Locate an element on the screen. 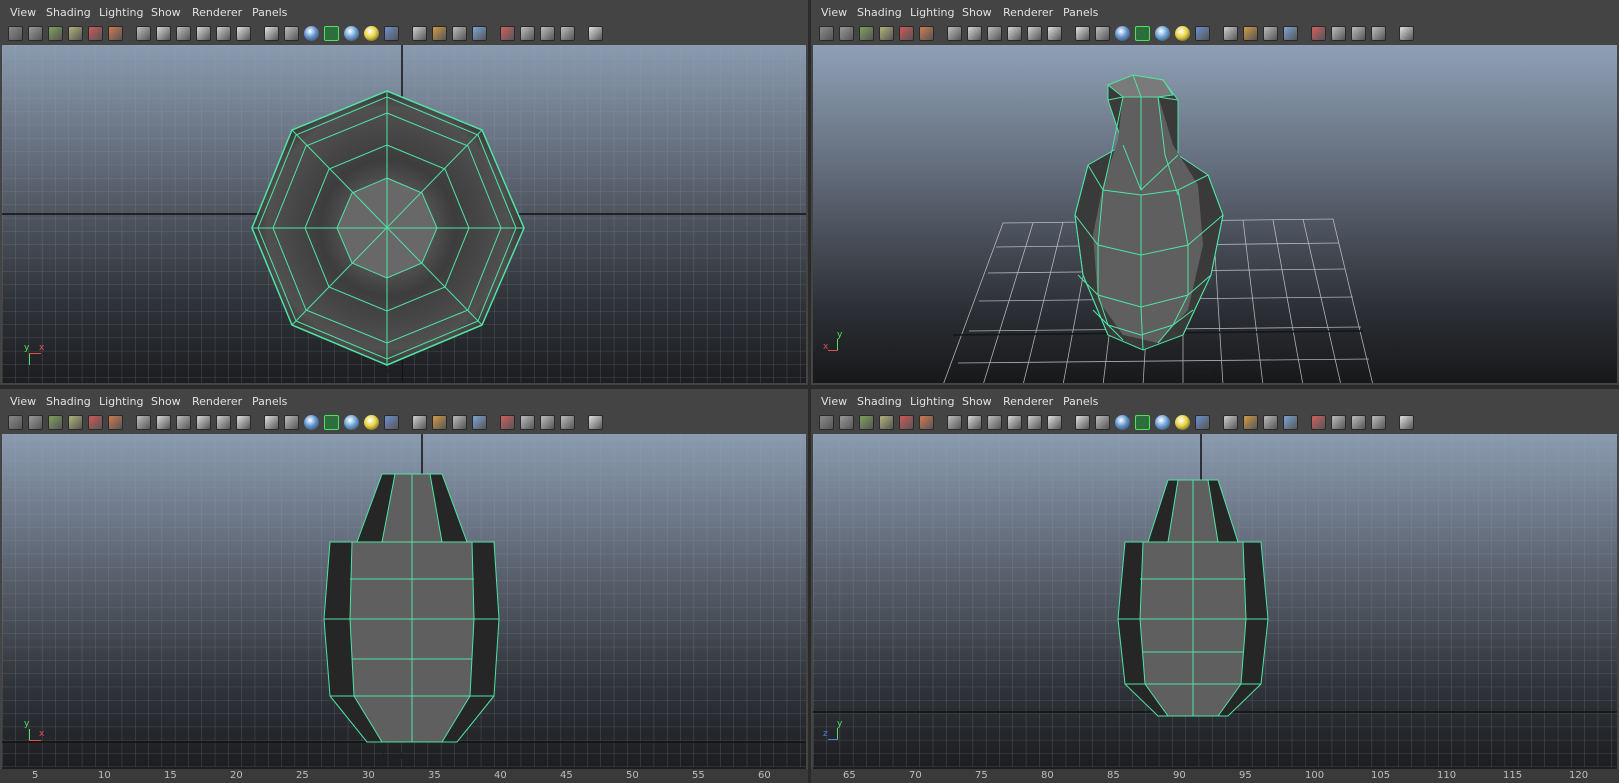 This screenshot has width=1619, height=783. mesh-top is located at coordinates (388, 228).